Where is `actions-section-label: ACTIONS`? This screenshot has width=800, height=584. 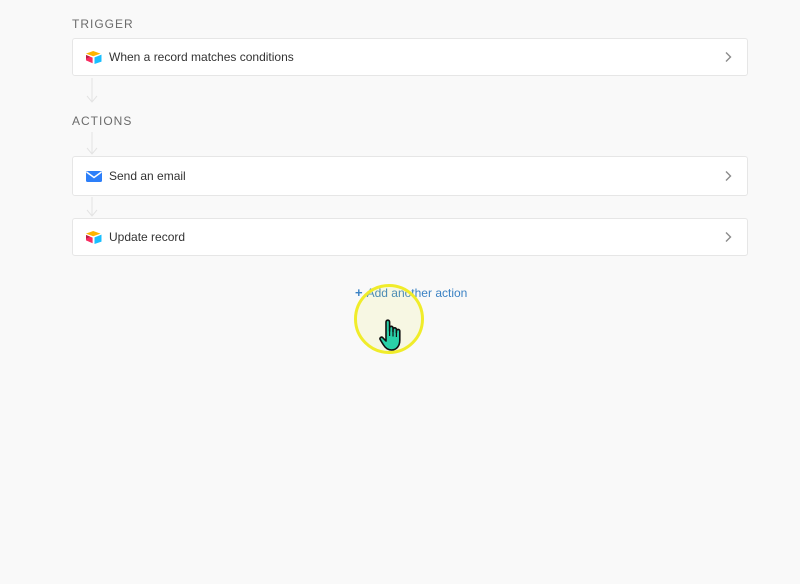
actions-section-label: ACTIONS is located at coordinates (102, 121).